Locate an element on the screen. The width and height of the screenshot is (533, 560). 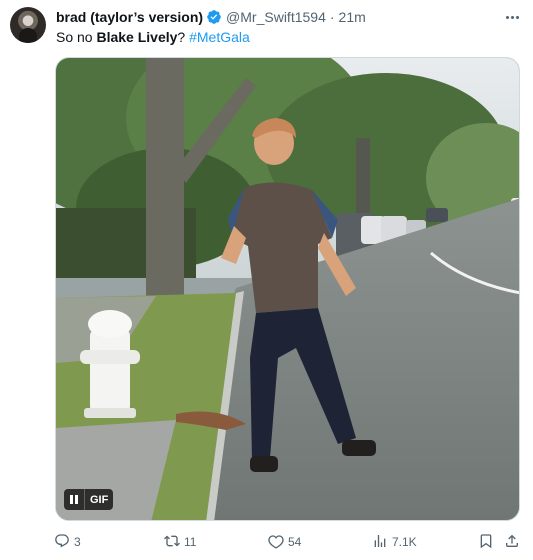
text-prefix: So no is located at coordinates (76, 37).